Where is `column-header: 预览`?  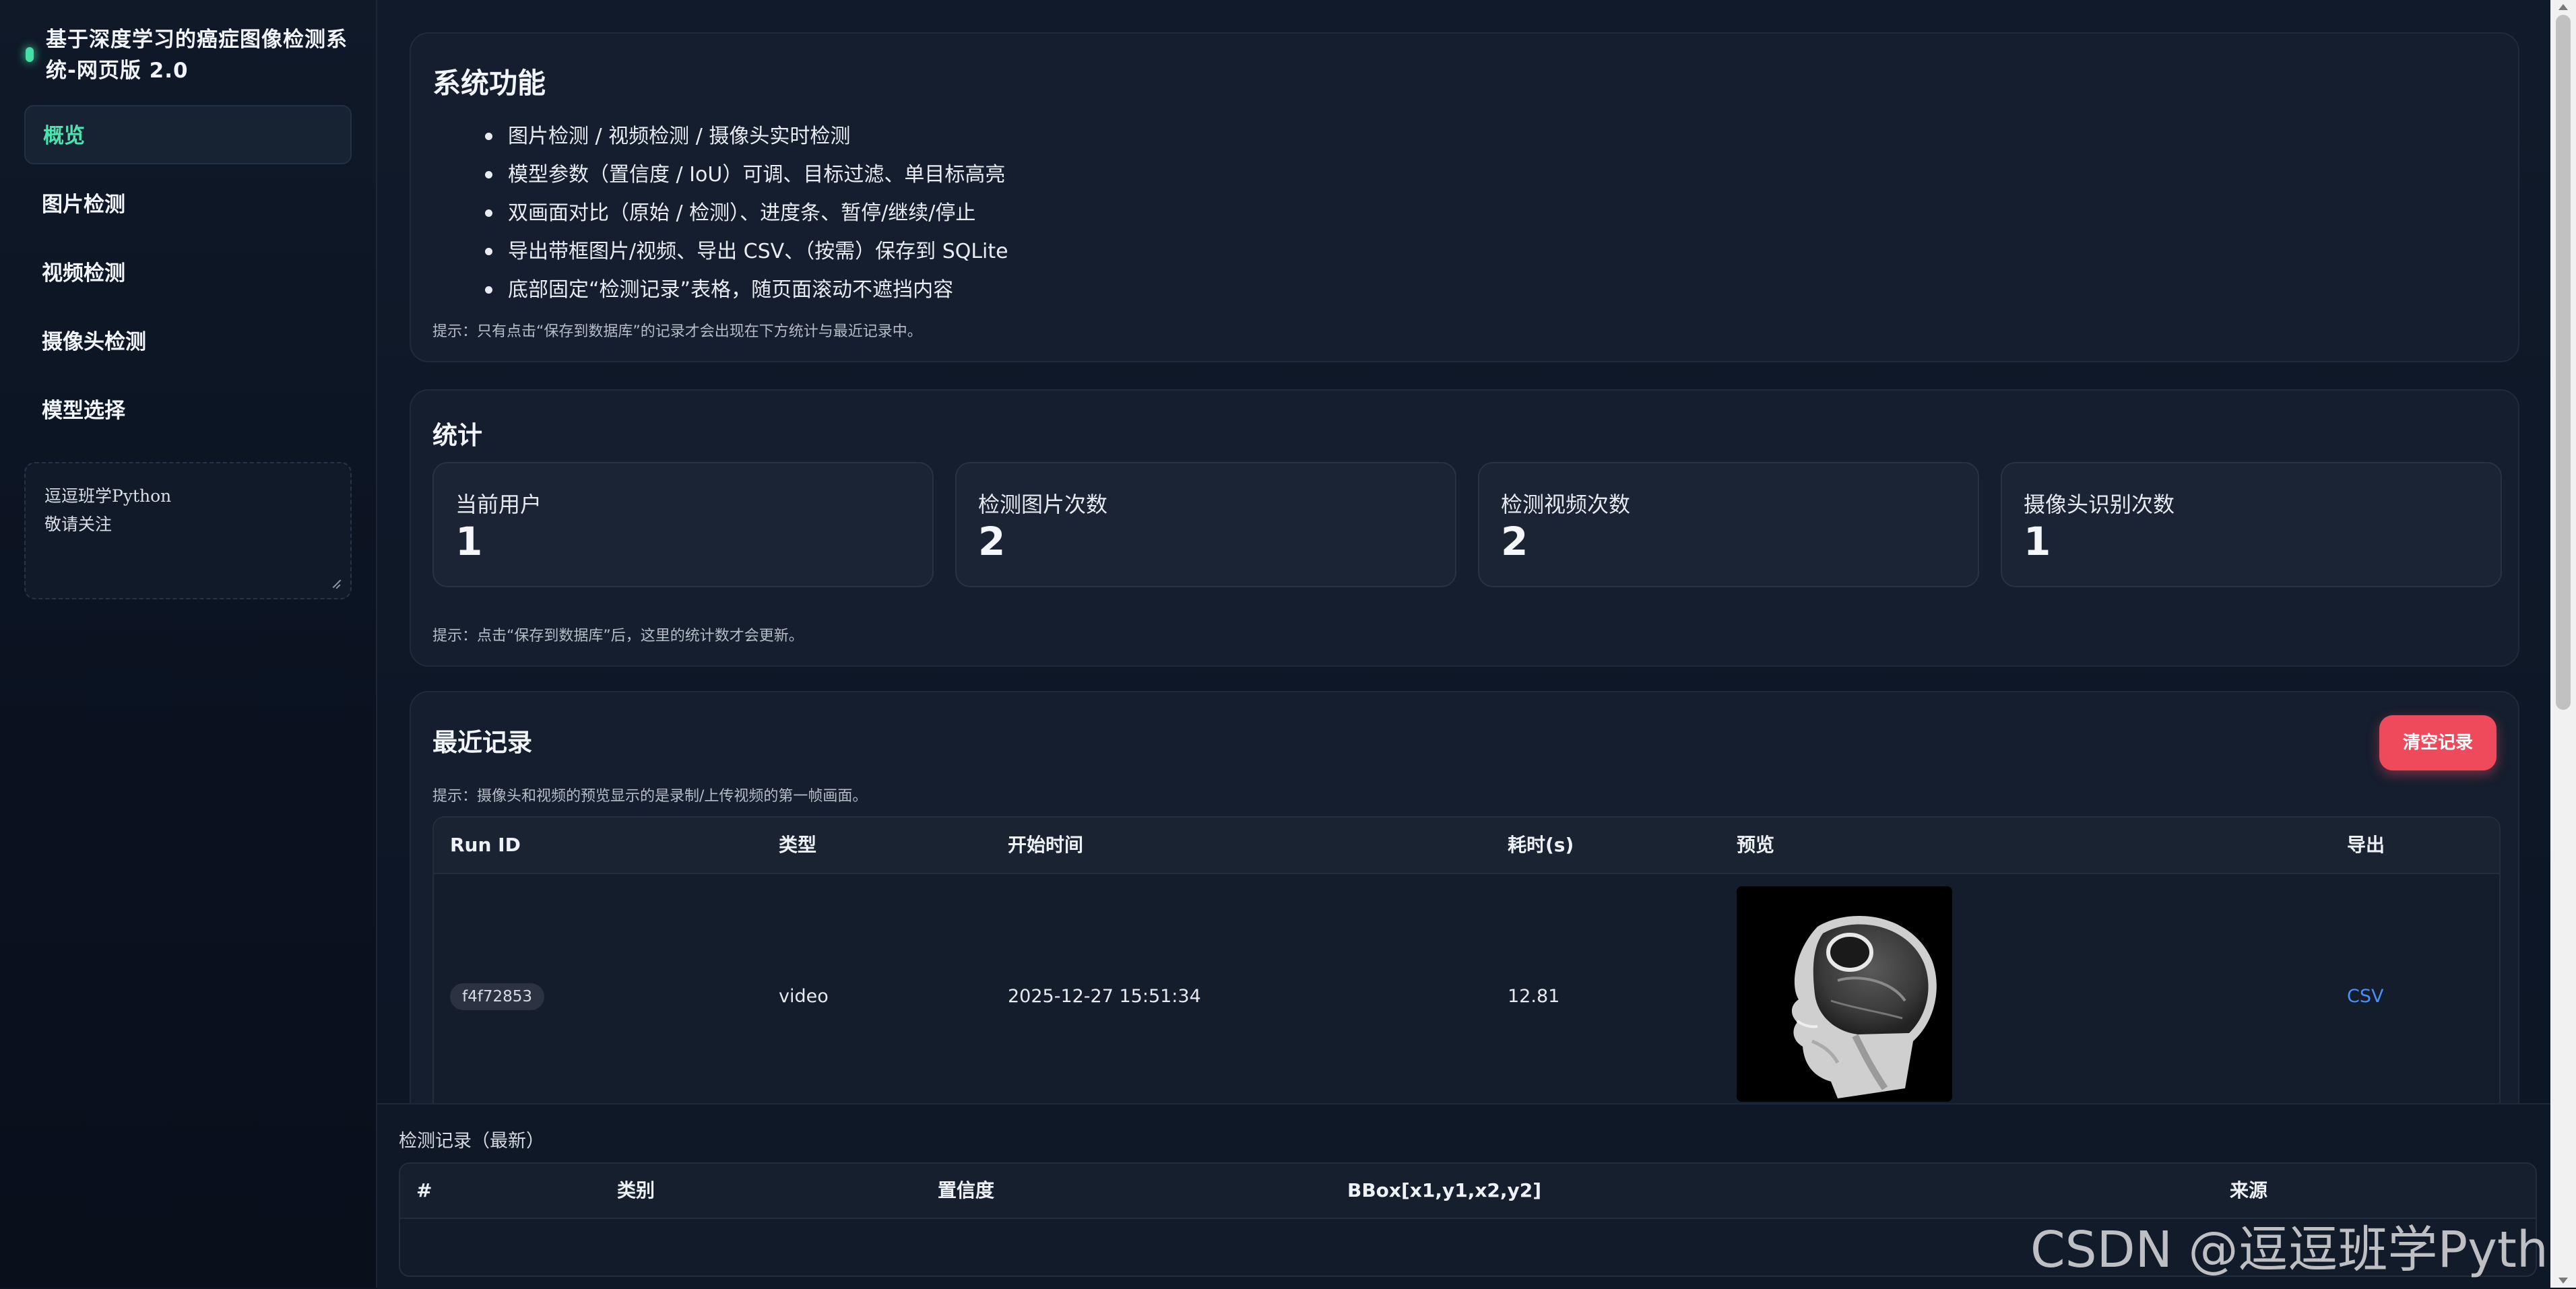 column-header: 预览 is located at coordinates (1756, 845).